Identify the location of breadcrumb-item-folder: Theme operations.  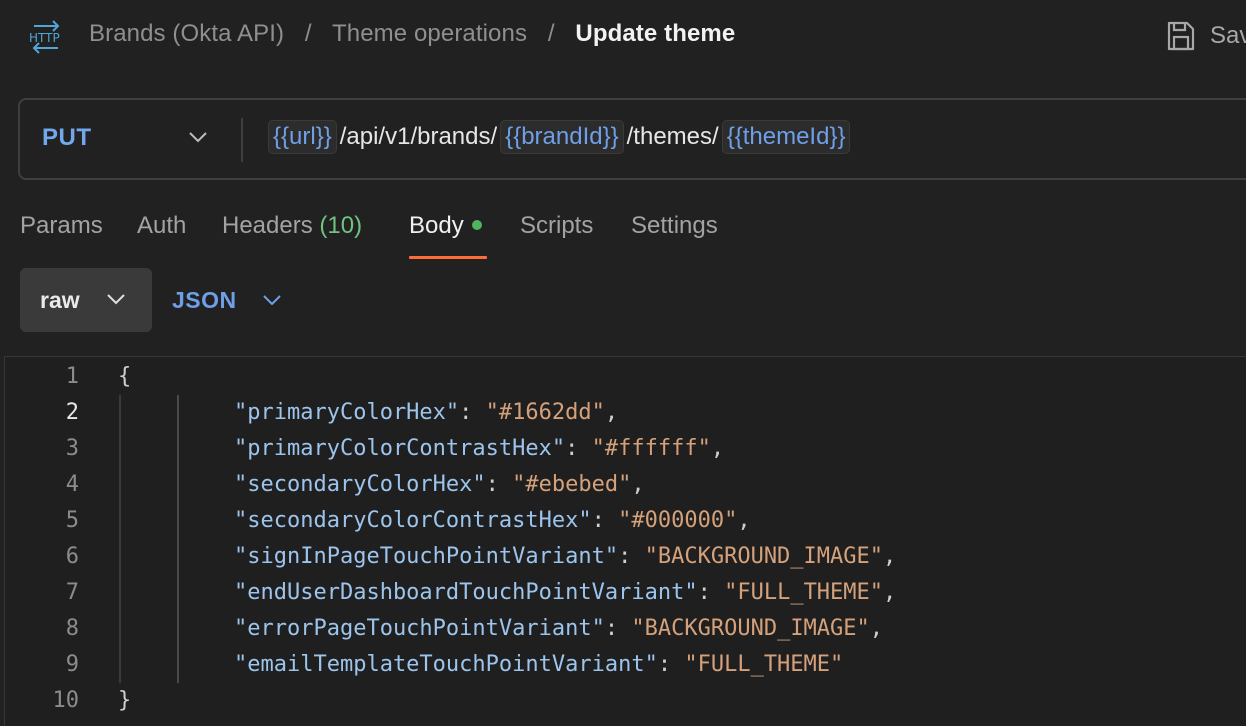
(429, 33).